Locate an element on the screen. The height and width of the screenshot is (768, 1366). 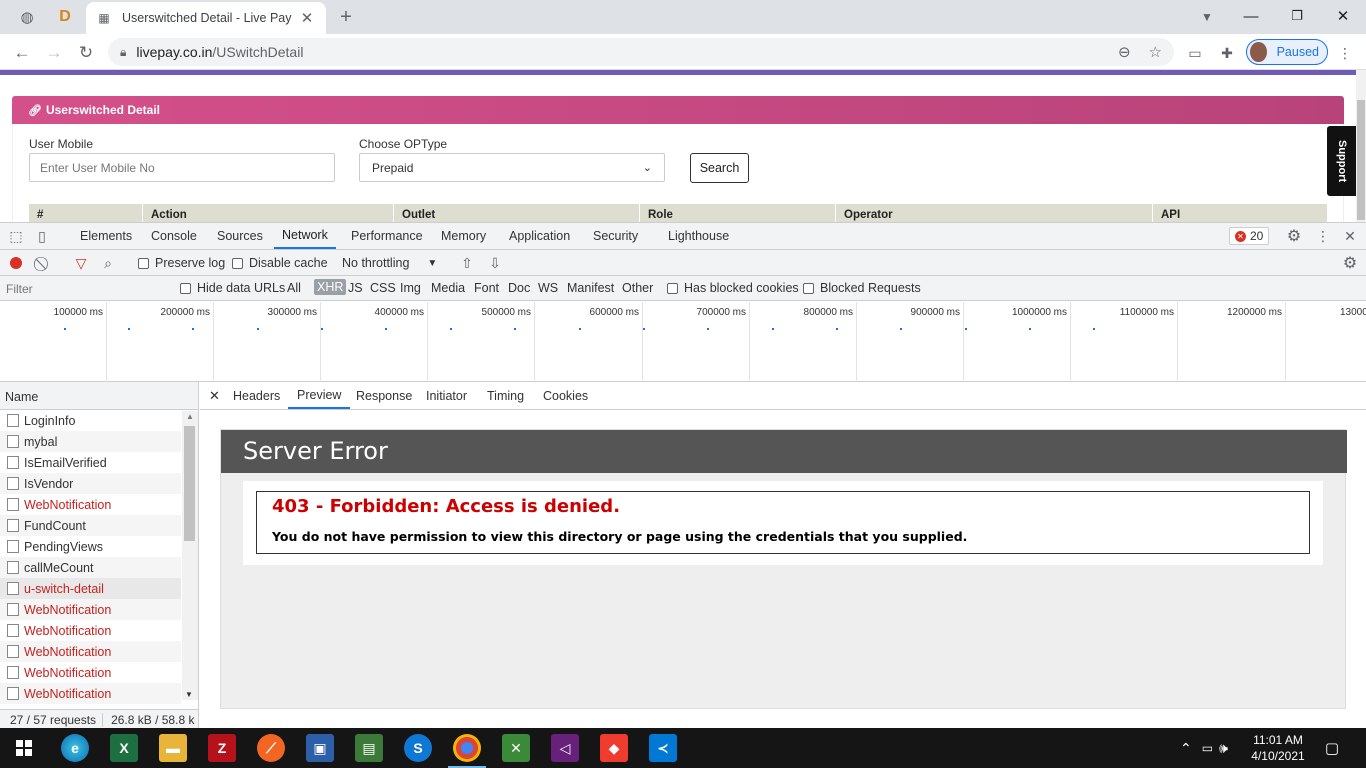
request-row: mybal is located at coordinates (90, 441).